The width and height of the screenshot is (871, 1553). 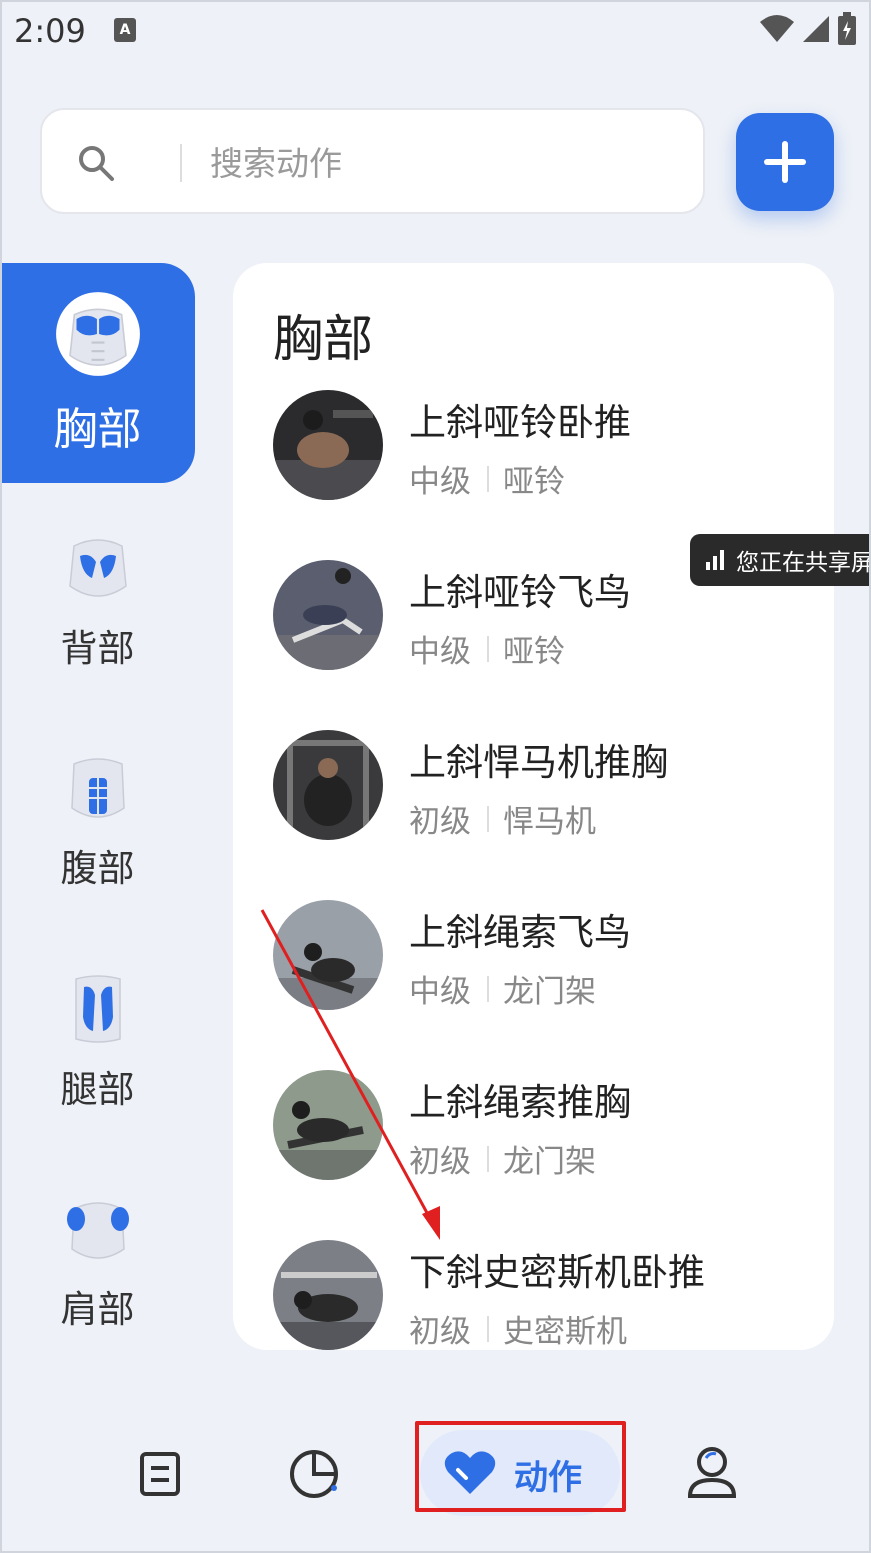 I want to click on wifi-icon, so click(x=777, y=28).